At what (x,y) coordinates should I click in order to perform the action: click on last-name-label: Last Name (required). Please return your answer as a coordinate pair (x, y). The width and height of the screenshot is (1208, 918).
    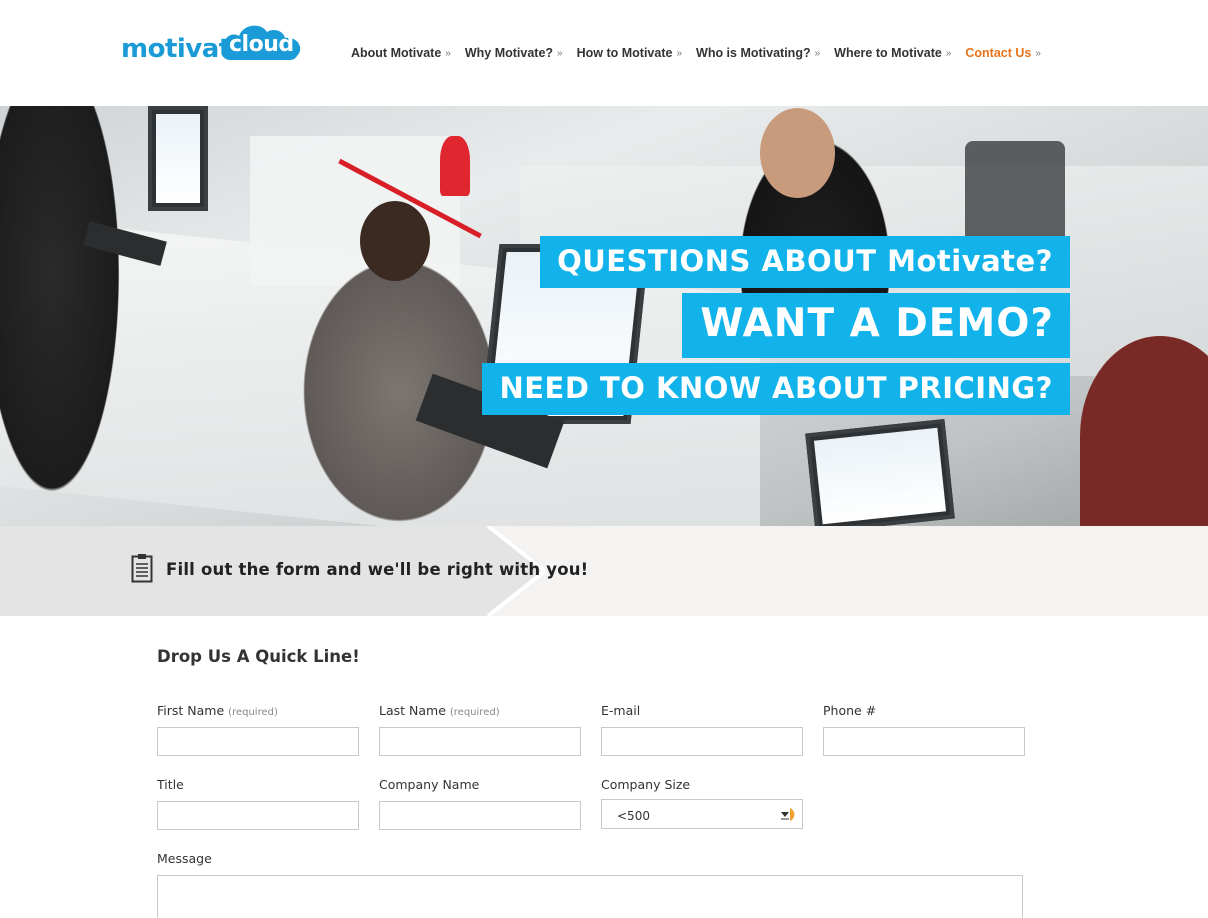
    Looking at the image, I should click on (439, 710).